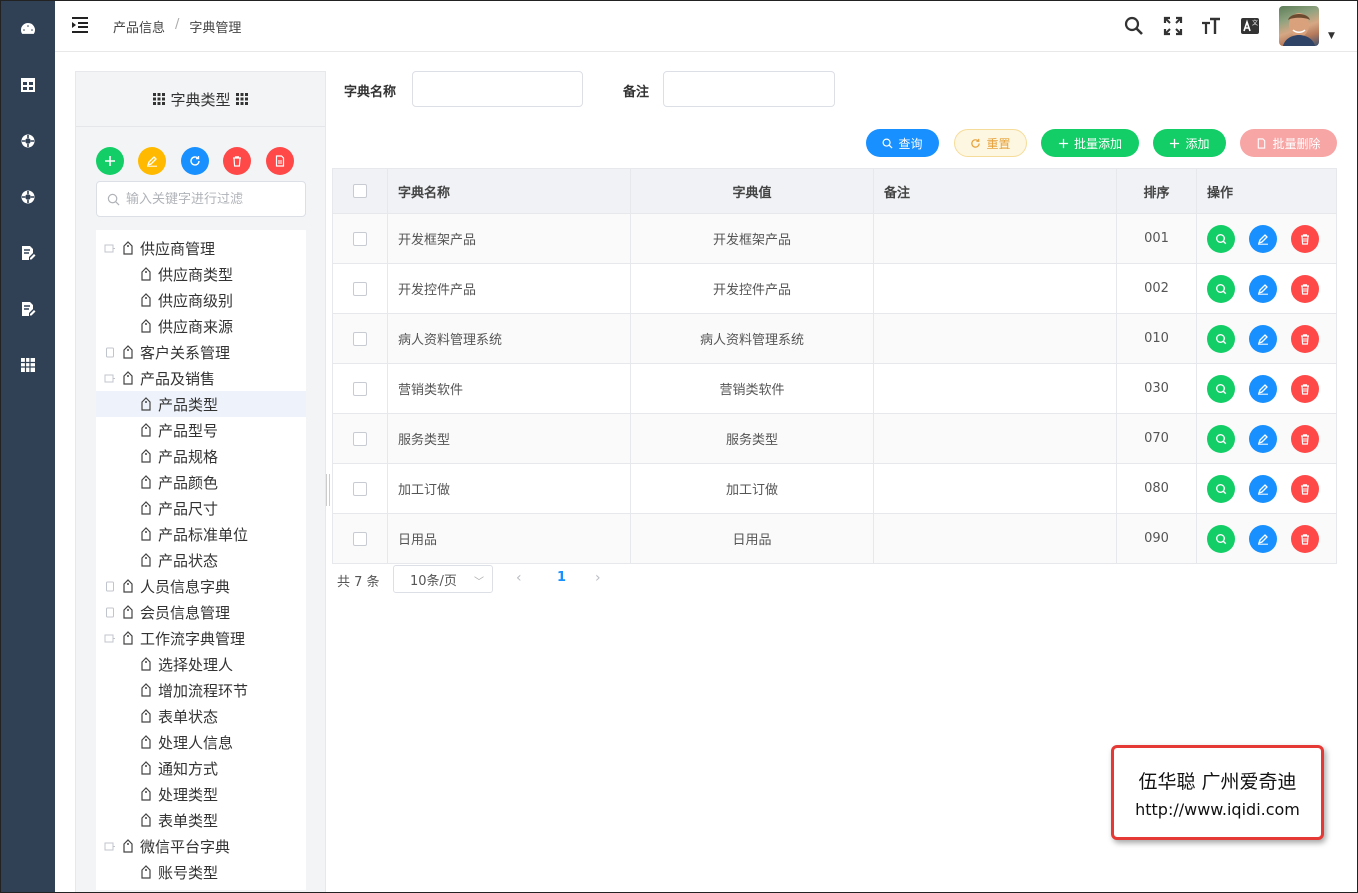 The height and width of the screenshot is (893, 1358). I want to click on prev-page-icon: ‹, so click(519, 578).